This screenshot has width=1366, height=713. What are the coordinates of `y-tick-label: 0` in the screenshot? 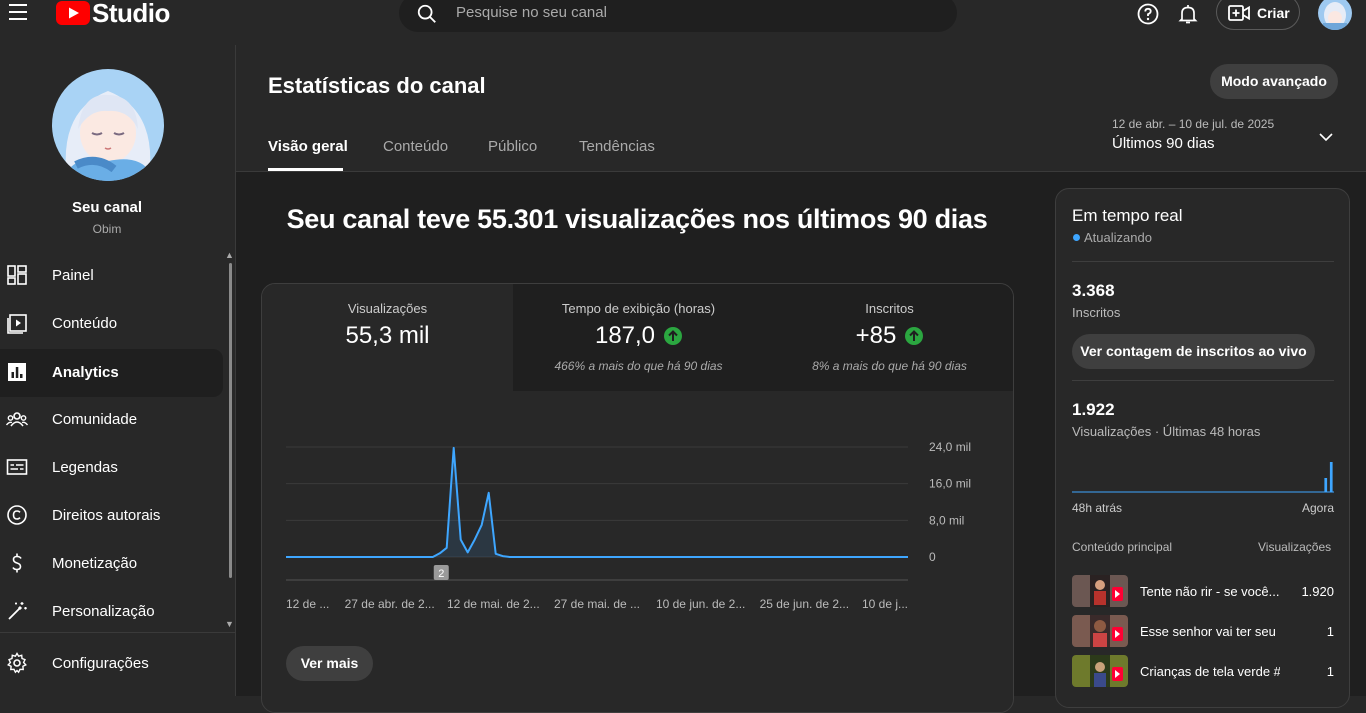 It's located at (932, 557).